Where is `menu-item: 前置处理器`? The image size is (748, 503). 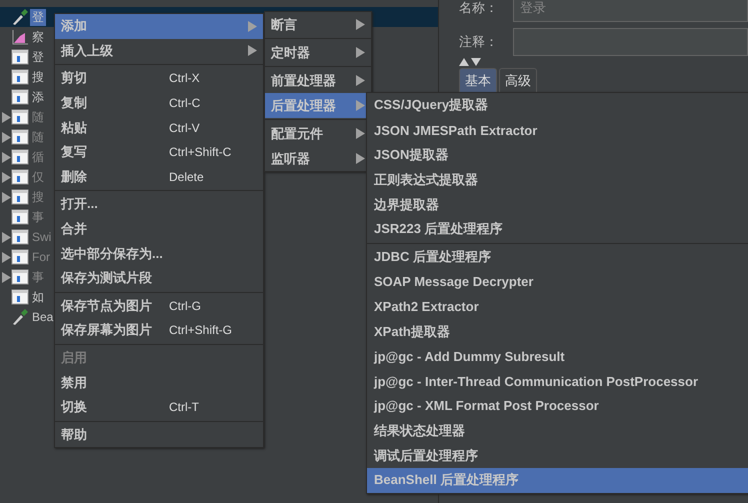 menu-item: 前置处理器 is located at coordinates (318, 80).